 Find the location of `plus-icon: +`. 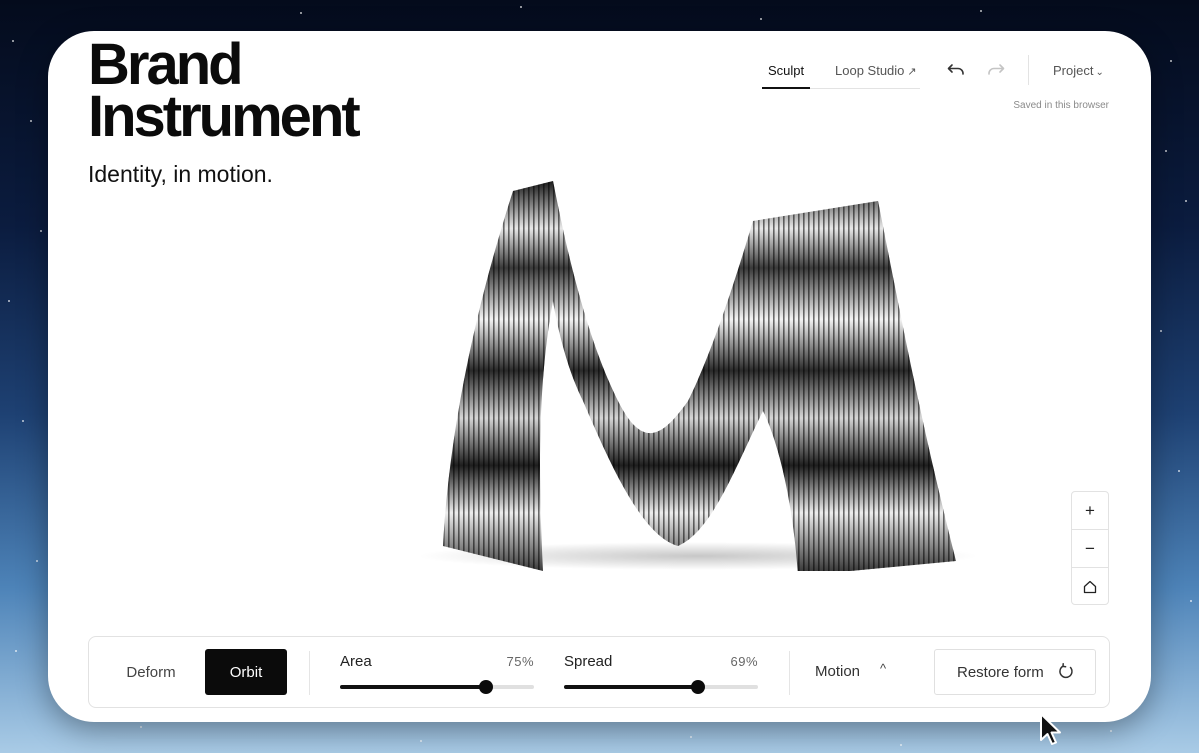

plus-icon: + is located at coordinates (1090, 510).